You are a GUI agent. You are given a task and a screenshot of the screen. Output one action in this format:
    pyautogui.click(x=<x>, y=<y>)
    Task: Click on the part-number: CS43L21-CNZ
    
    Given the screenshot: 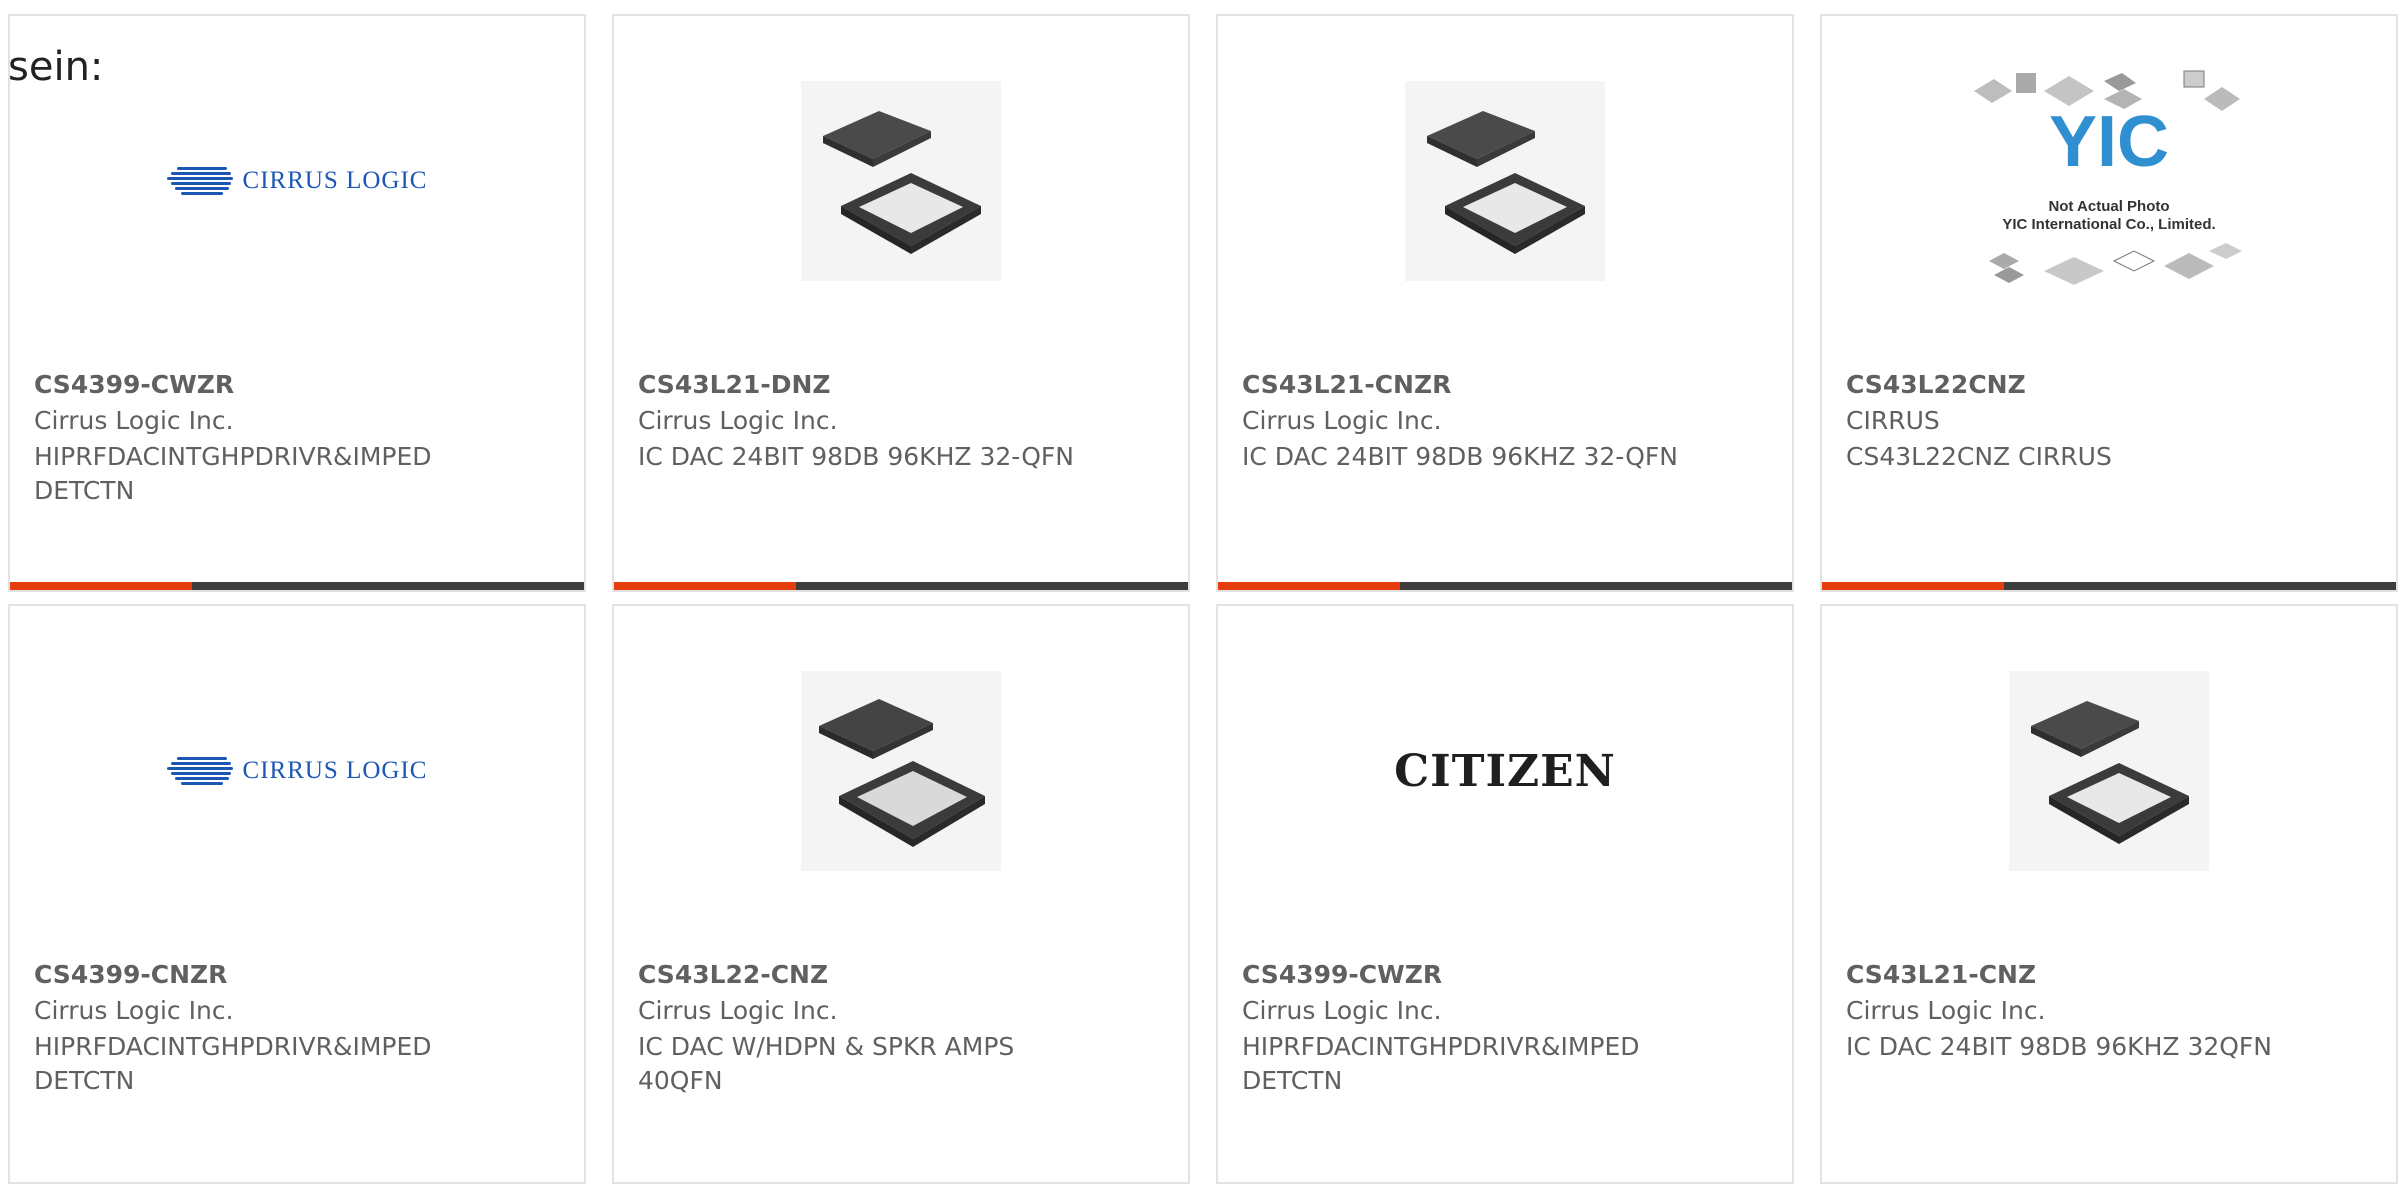 What is the action you would take?
    pyautogui.click(x=1941, y=974)
    